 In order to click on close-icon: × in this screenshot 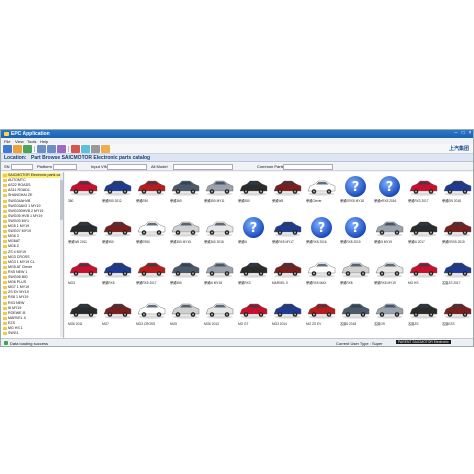, I will do `click(470, 133)`.